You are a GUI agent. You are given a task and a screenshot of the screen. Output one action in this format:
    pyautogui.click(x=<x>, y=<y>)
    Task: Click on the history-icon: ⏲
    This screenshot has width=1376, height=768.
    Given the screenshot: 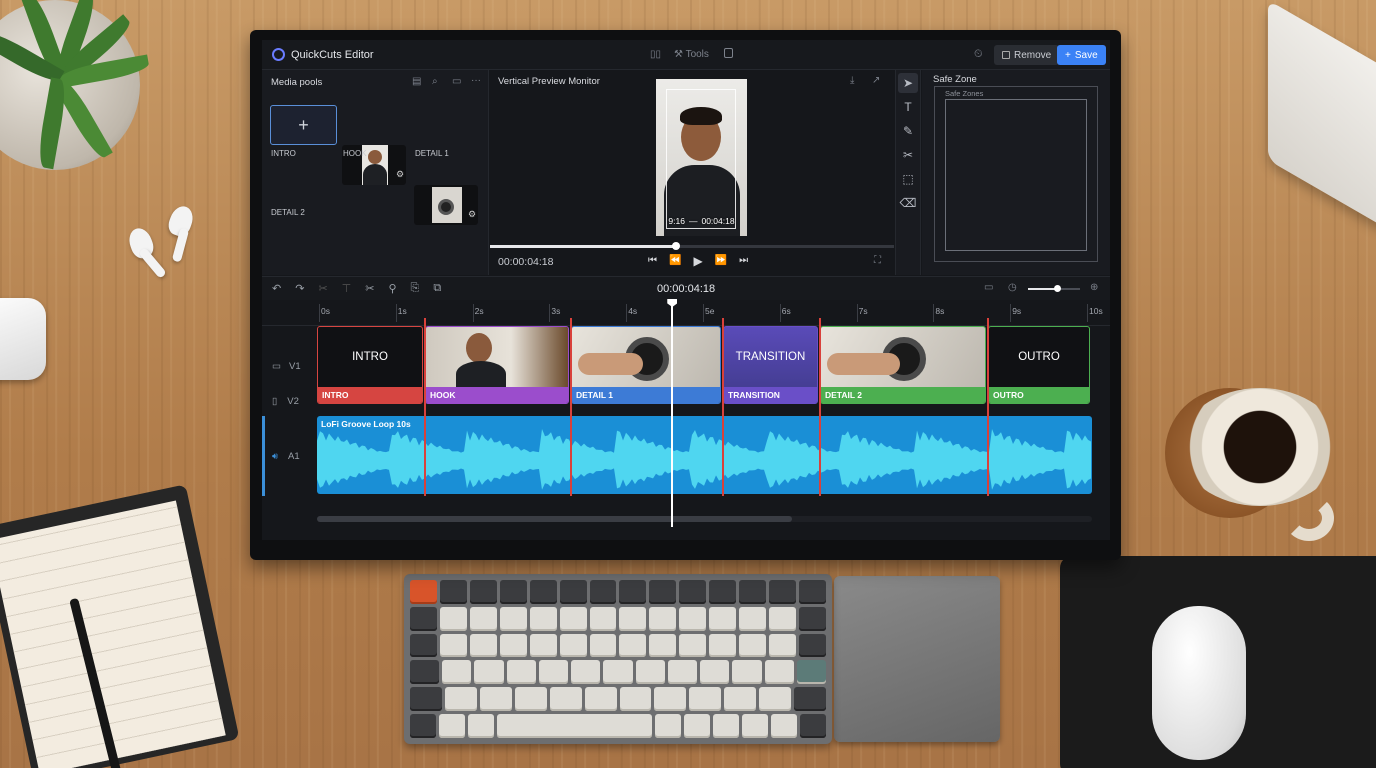 What is the action you would take?
    pyautogui.click(x=978, y=54)
    